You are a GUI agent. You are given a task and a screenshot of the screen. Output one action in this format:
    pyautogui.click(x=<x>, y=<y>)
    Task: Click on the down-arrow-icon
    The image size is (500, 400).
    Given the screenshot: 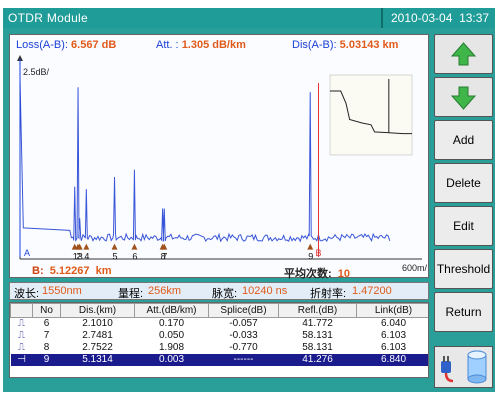 What is the action you would take?
    pyautogui.click(x=463, y=98)
    